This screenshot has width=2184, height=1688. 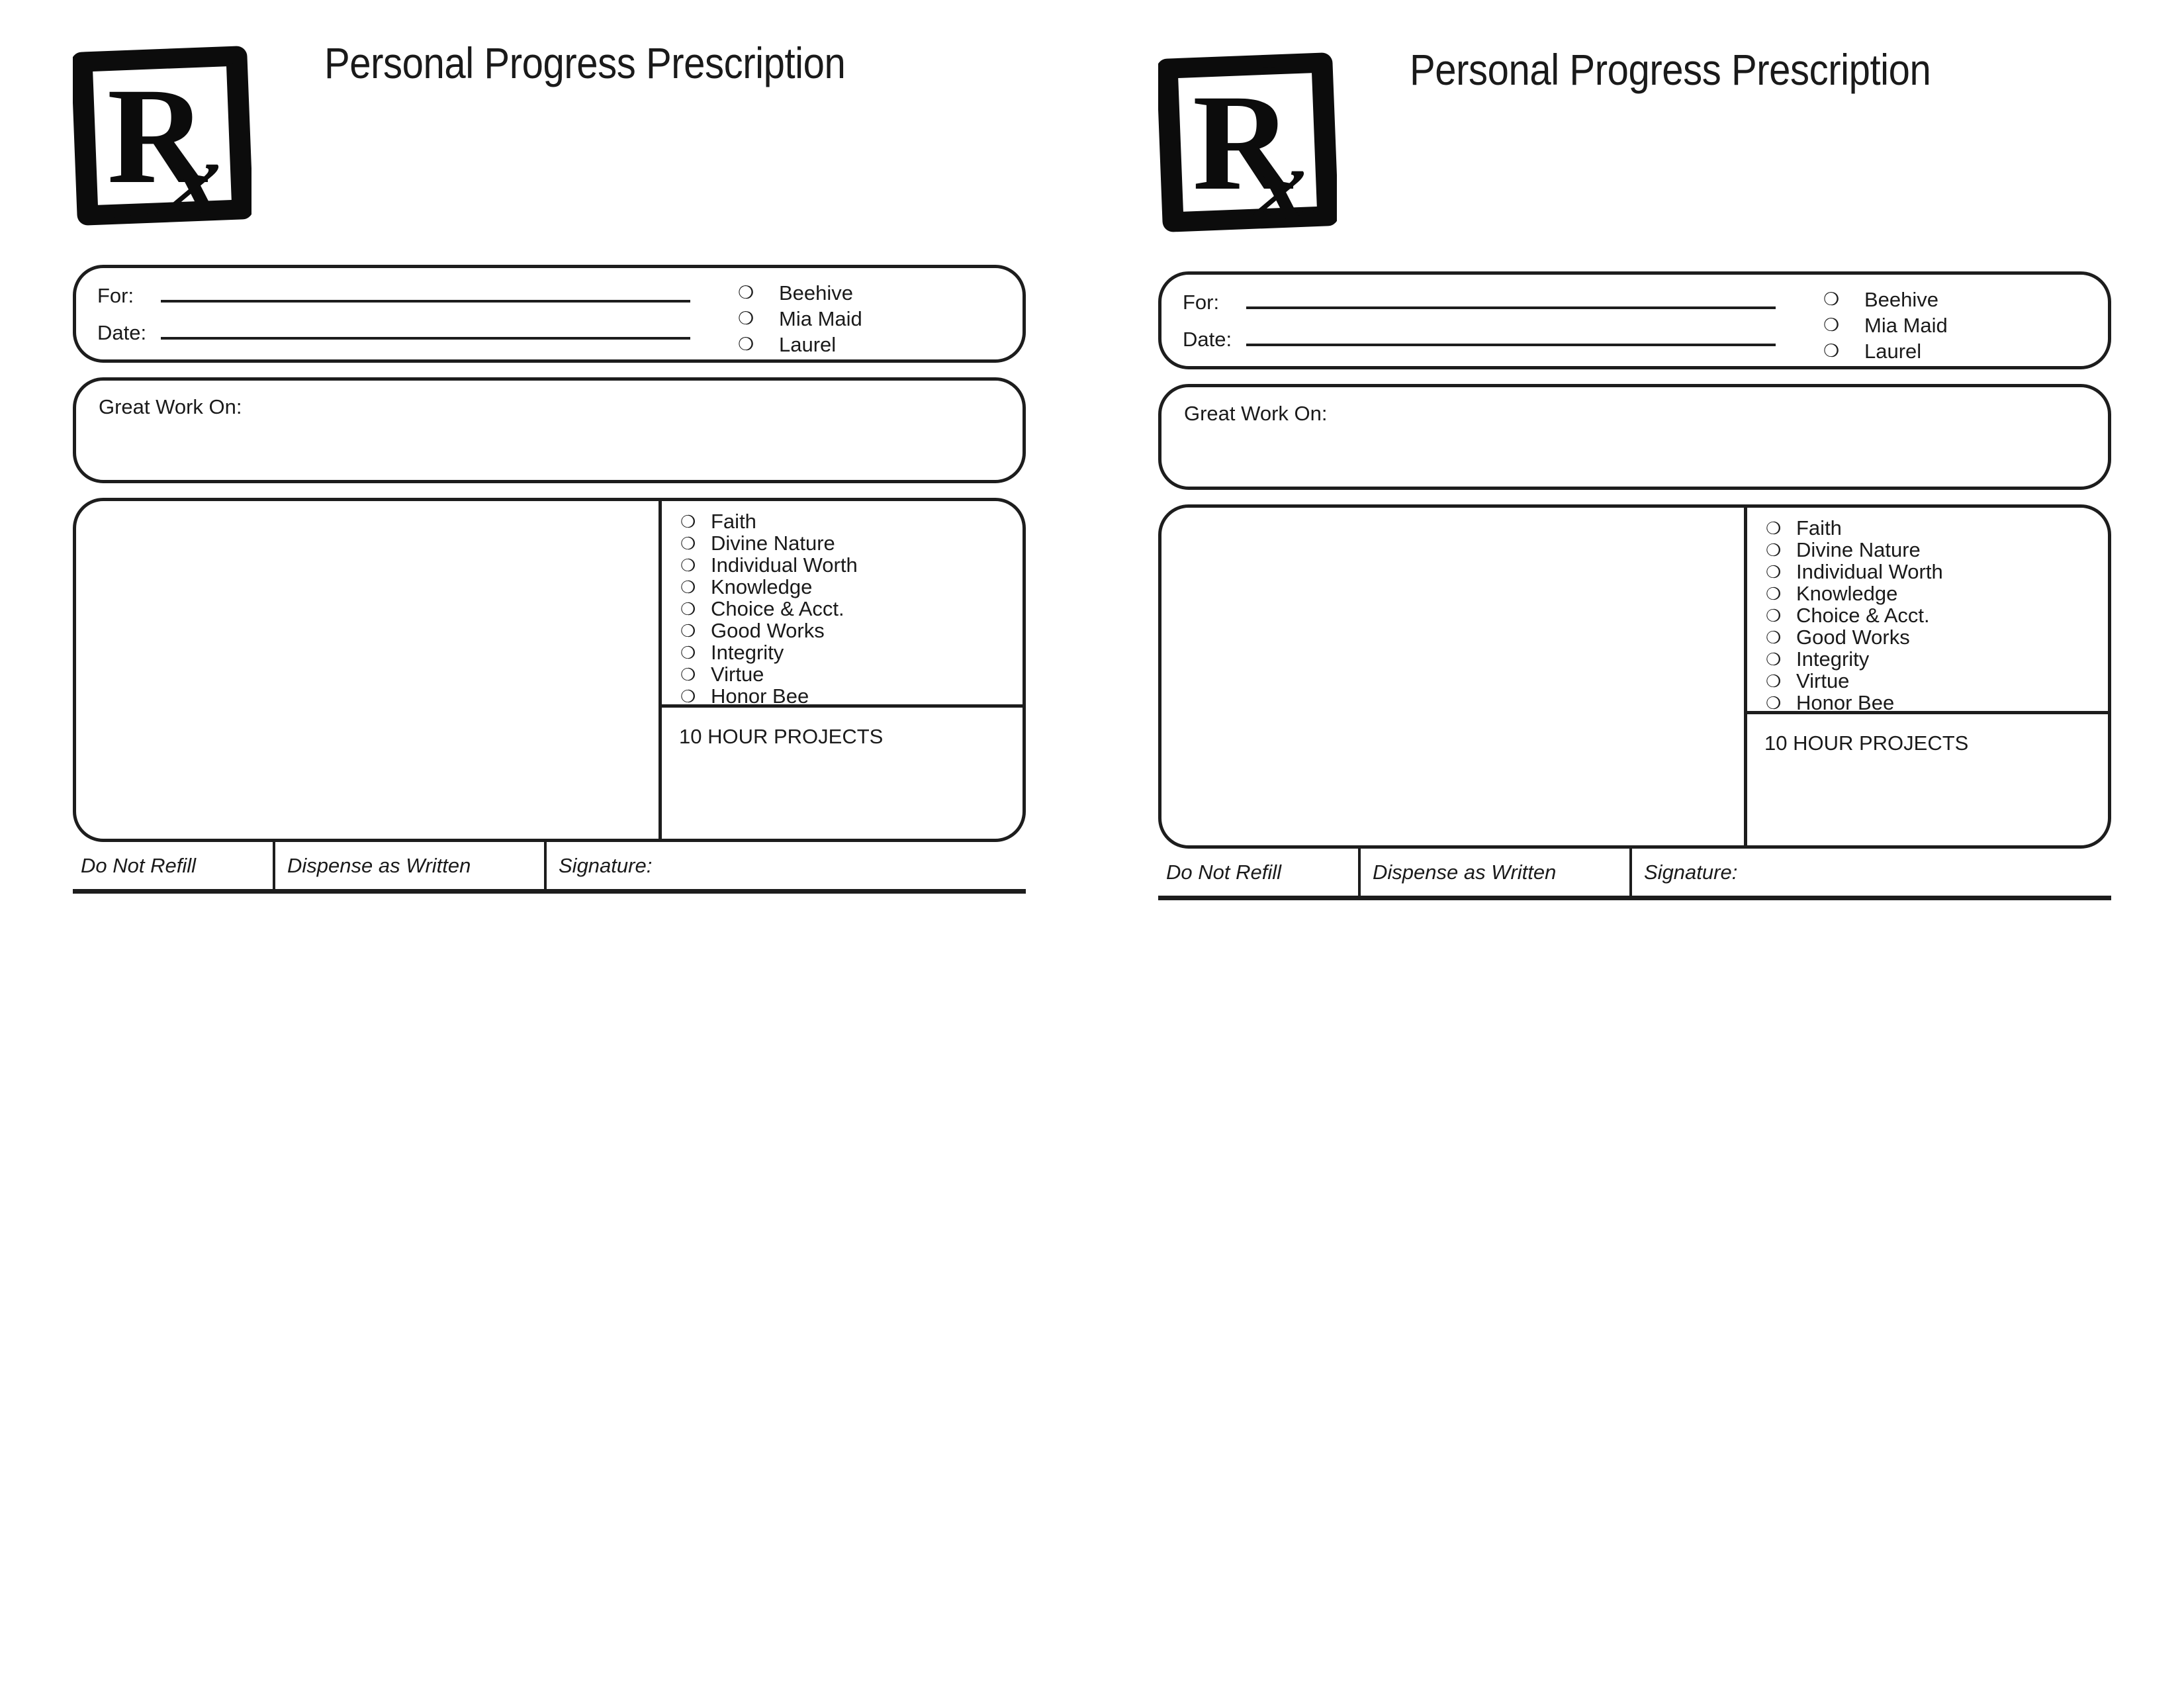 I want to click on class-option-label: Mia Maid, so click(x=820, y=318).